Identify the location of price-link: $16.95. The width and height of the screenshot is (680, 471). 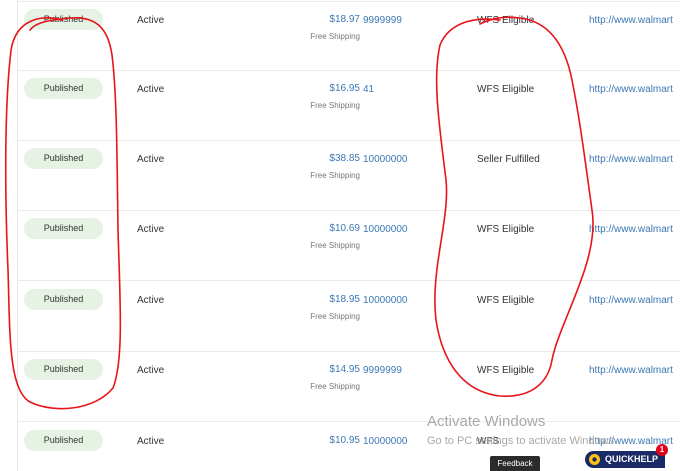
(304, 88).